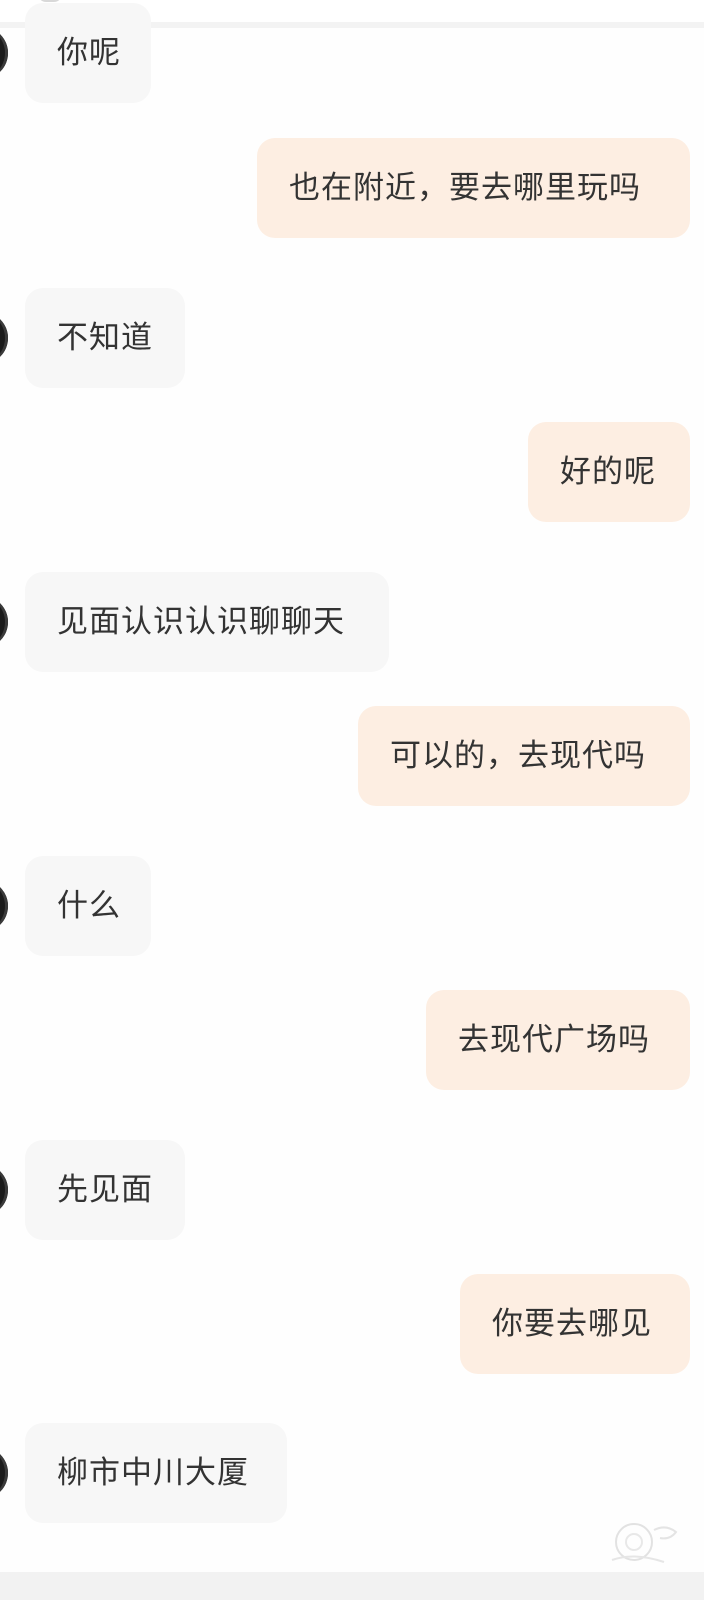 The width and height of the screenshot is (704, 1600). What do you see at coordinates (352, 53) in the screenshot?
I see `message-row-incoming: 你呢` at bounding box center [352, 53].